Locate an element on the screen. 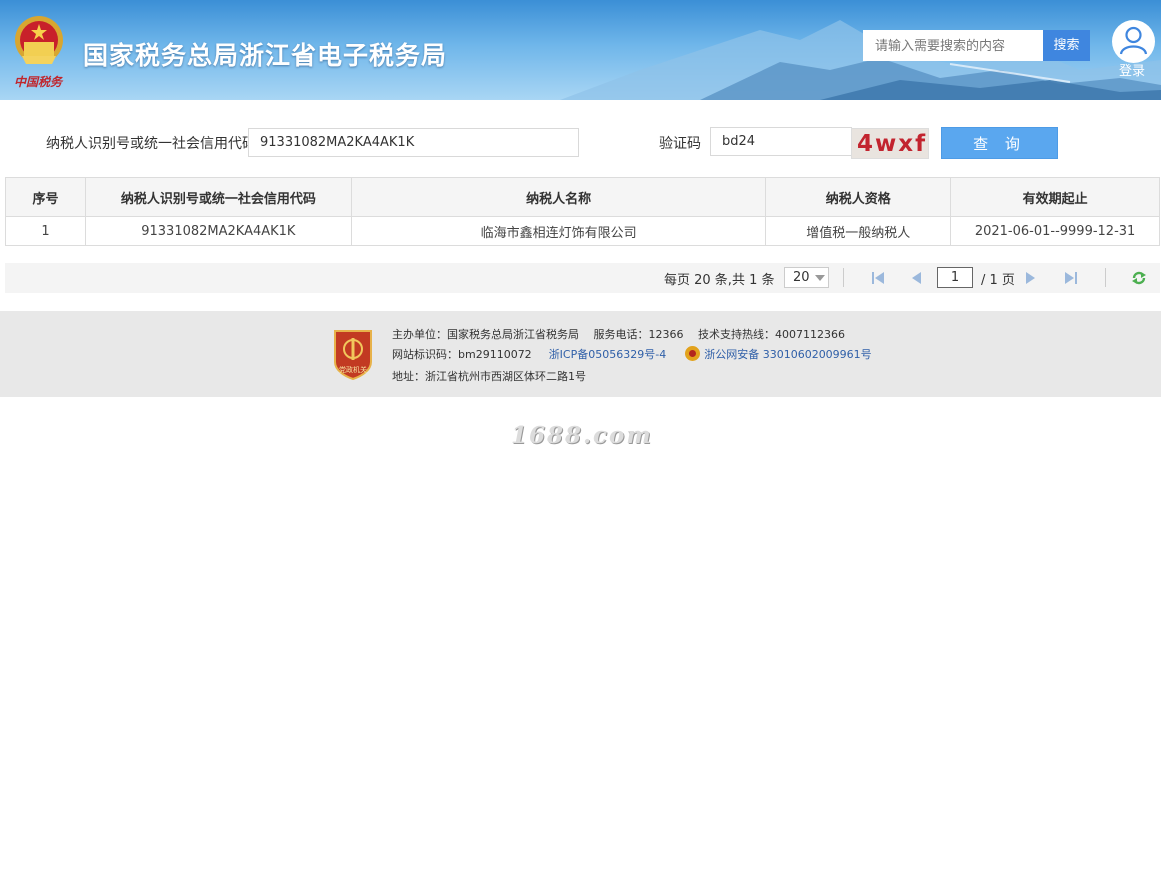  refresh-icon is located at coordinates (1139, 278).